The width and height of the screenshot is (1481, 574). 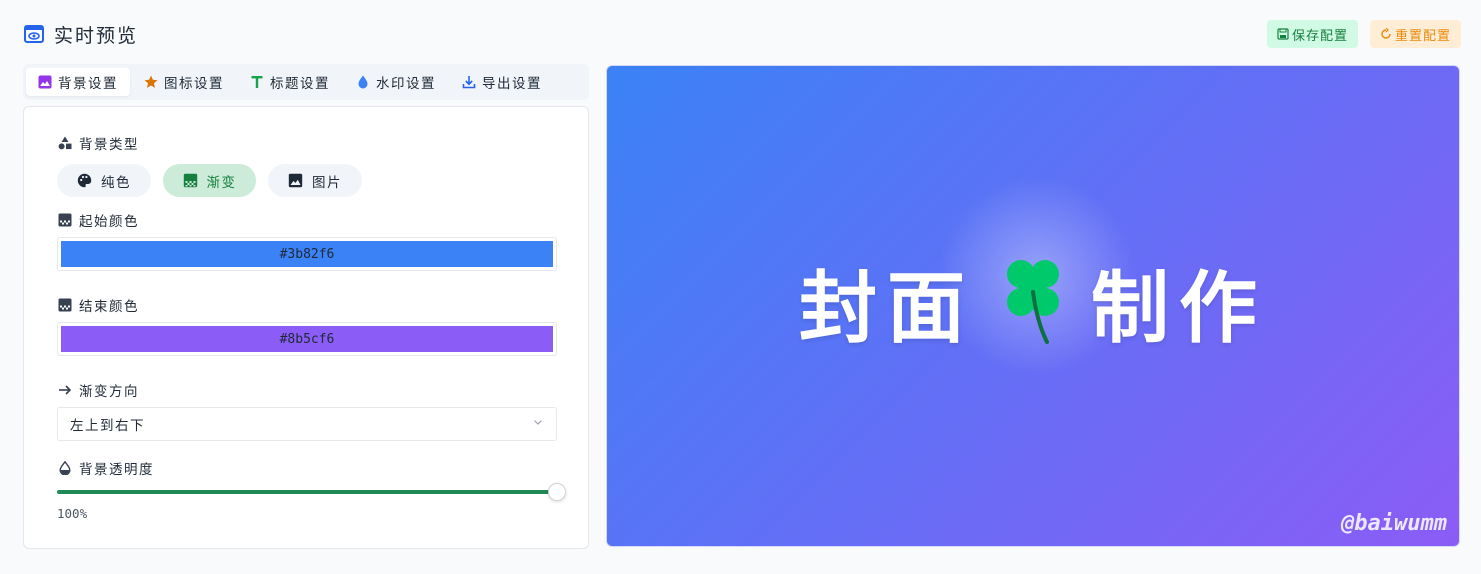 I want to click on gradient-direction-label: 渐变方向, so click(x=98, y=390).